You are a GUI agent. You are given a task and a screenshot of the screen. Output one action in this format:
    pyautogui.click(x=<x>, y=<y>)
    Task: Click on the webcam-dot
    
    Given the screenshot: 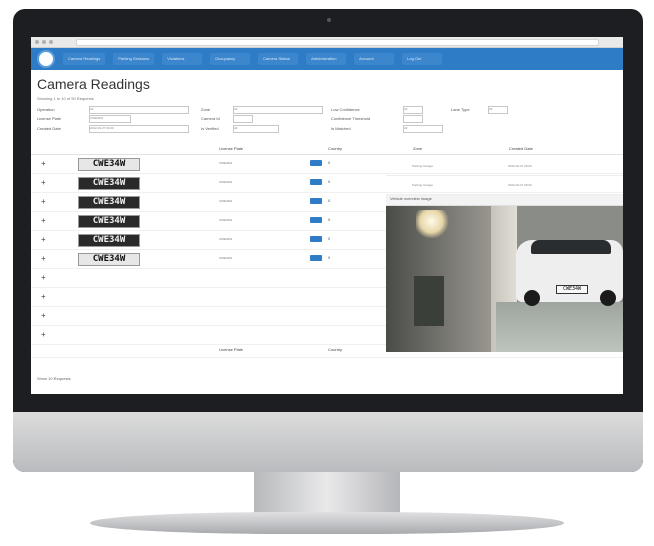 What is the action you would take?
    pyautogui.click(x=329, y=20)
    